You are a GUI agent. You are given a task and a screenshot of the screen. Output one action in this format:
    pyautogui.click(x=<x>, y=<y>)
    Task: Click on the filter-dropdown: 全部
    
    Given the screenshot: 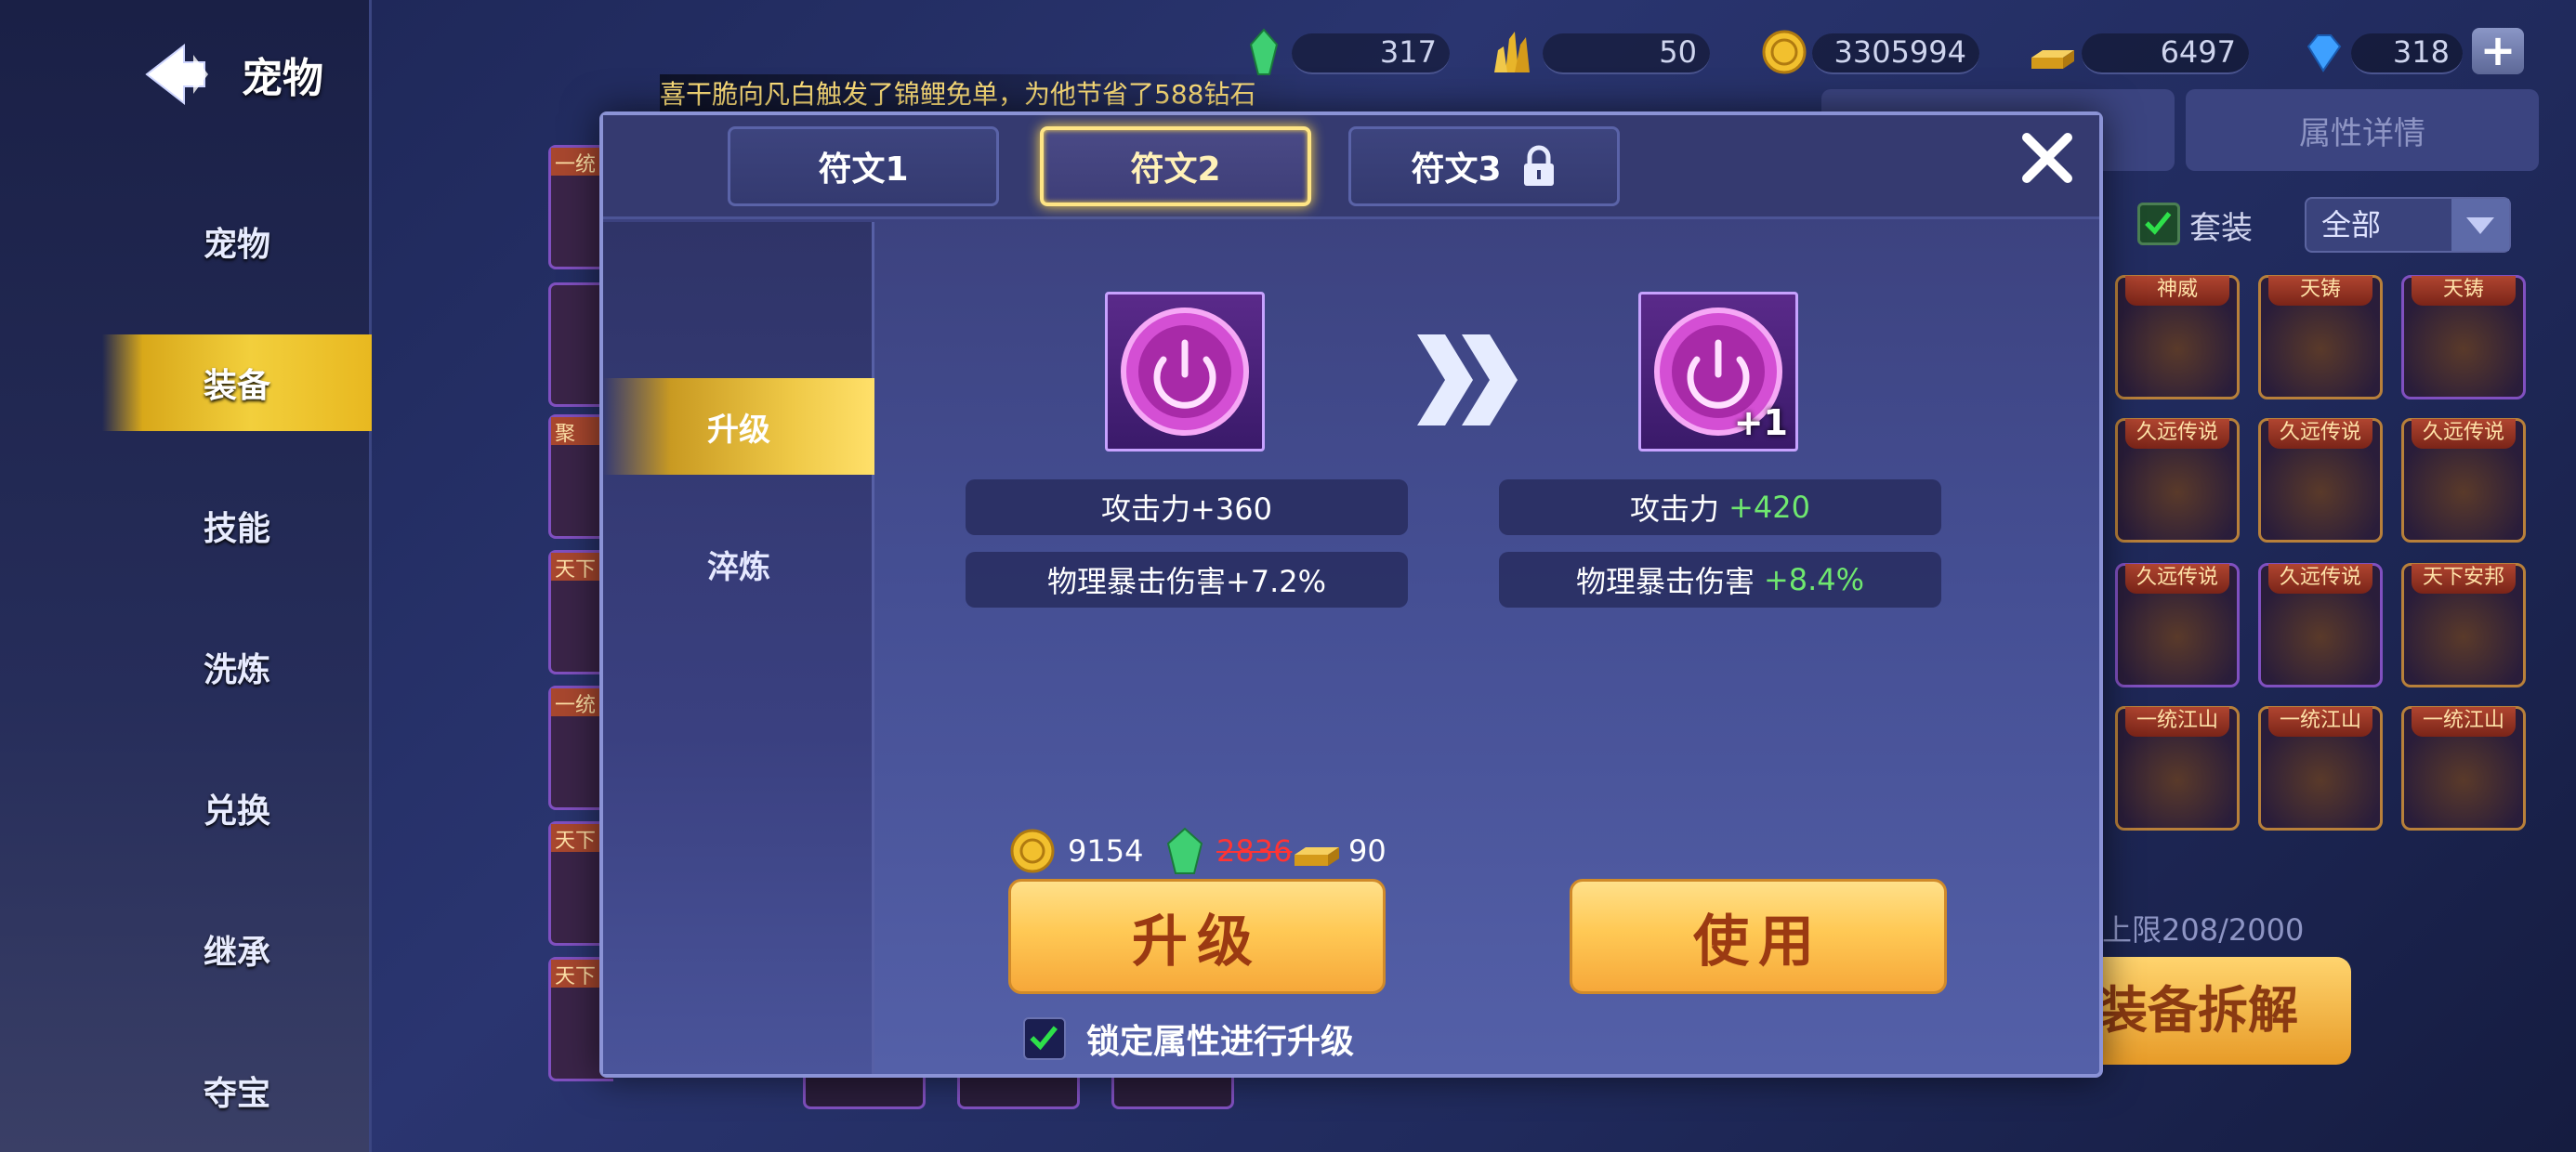 What is the action you would take?
    pyautogui.click(x=2408, y=225)
    